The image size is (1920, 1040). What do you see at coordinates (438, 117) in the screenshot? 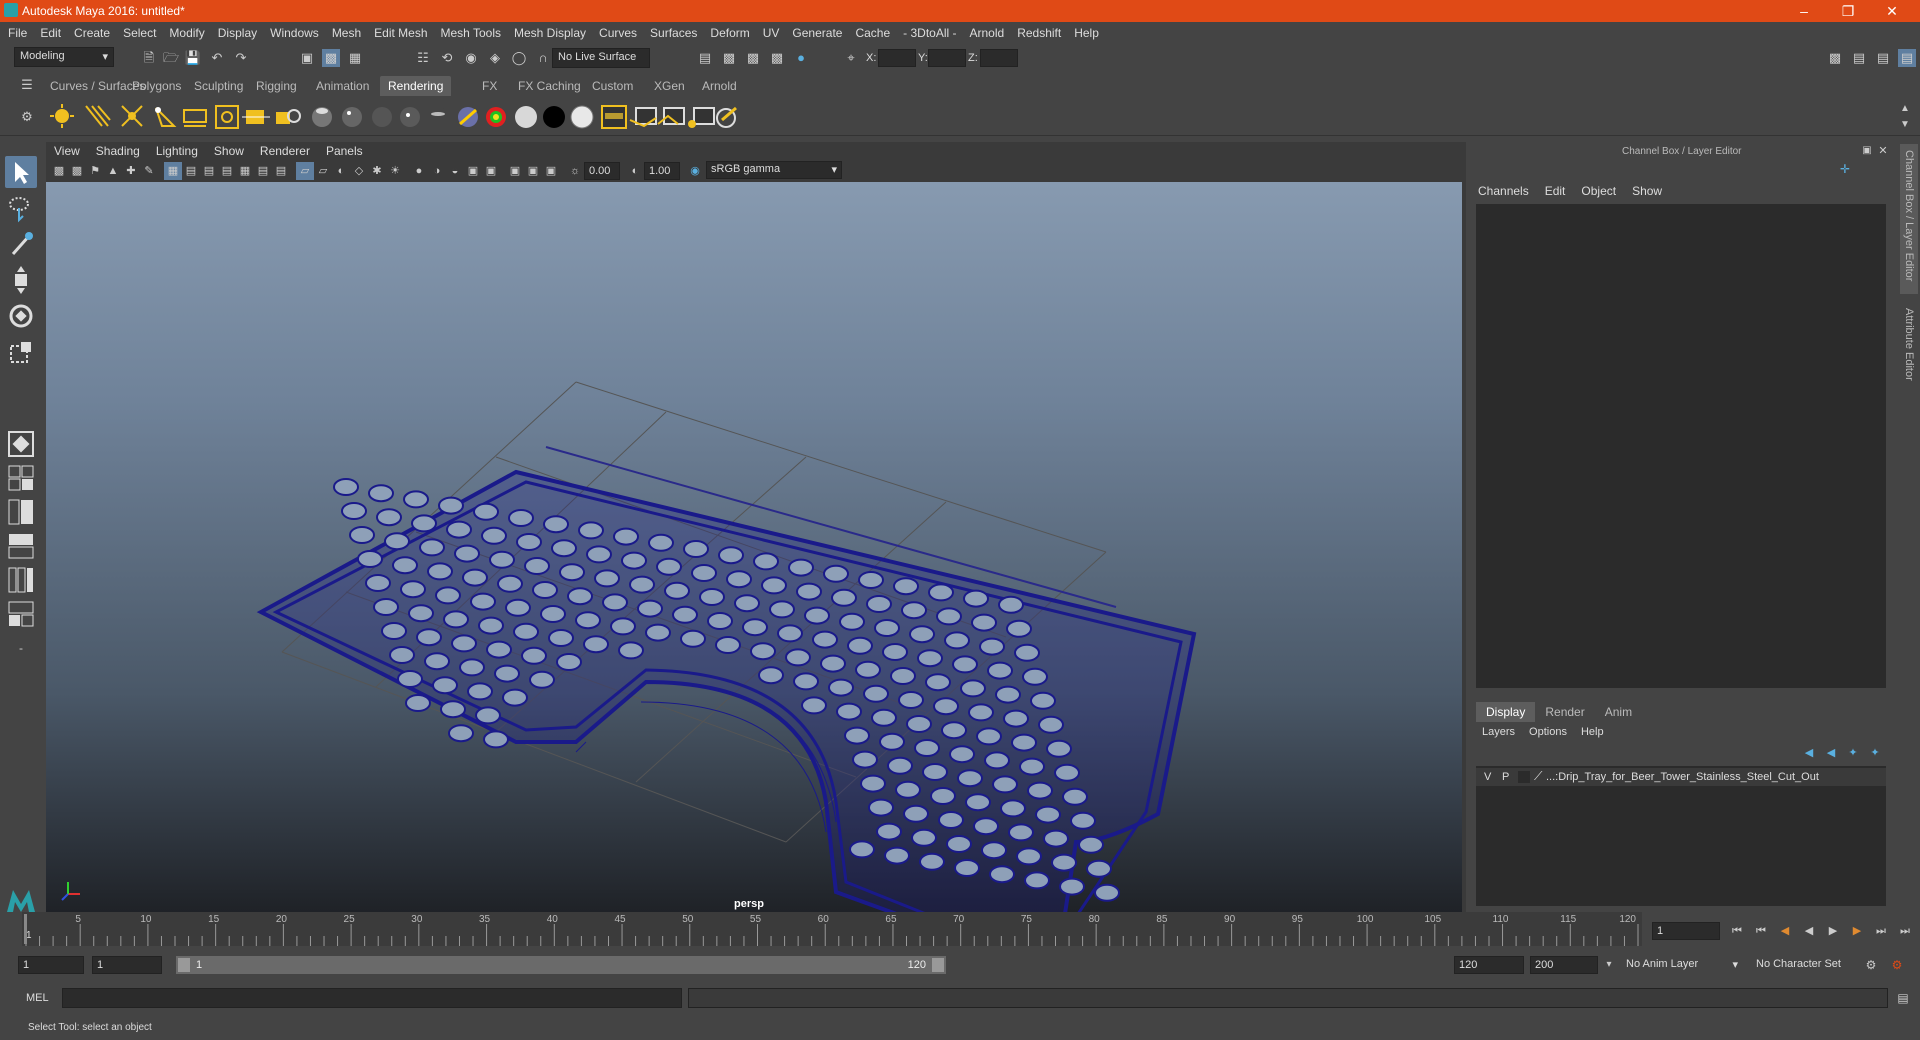
I see `anisotropic-material-icon` at bounding box center [438, 117].